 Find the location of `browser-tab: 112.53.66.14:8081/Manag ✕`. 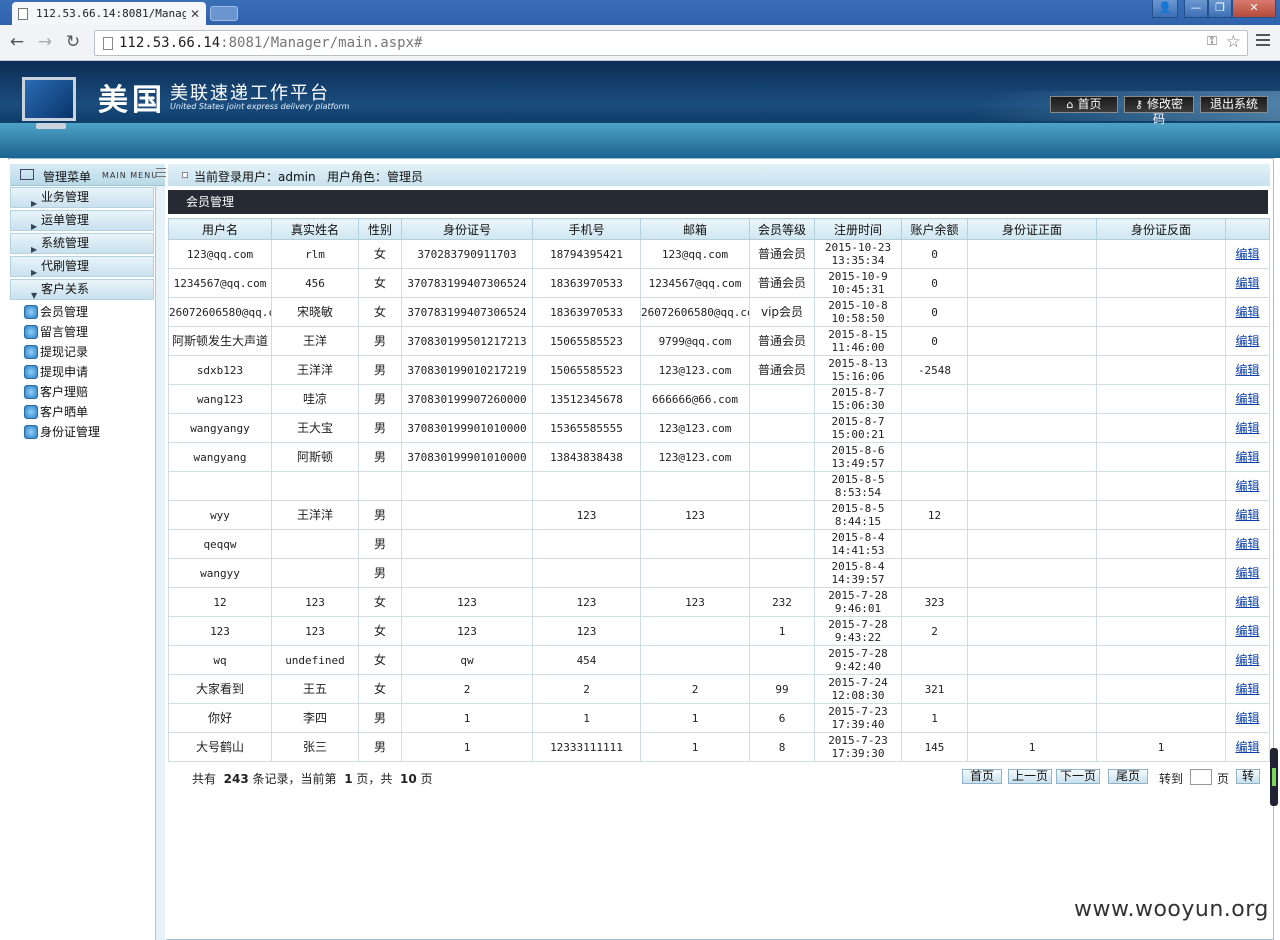

browser-tab: 112.53.66.14:8081/Manag ✕ is located at coordinates (109, 13).